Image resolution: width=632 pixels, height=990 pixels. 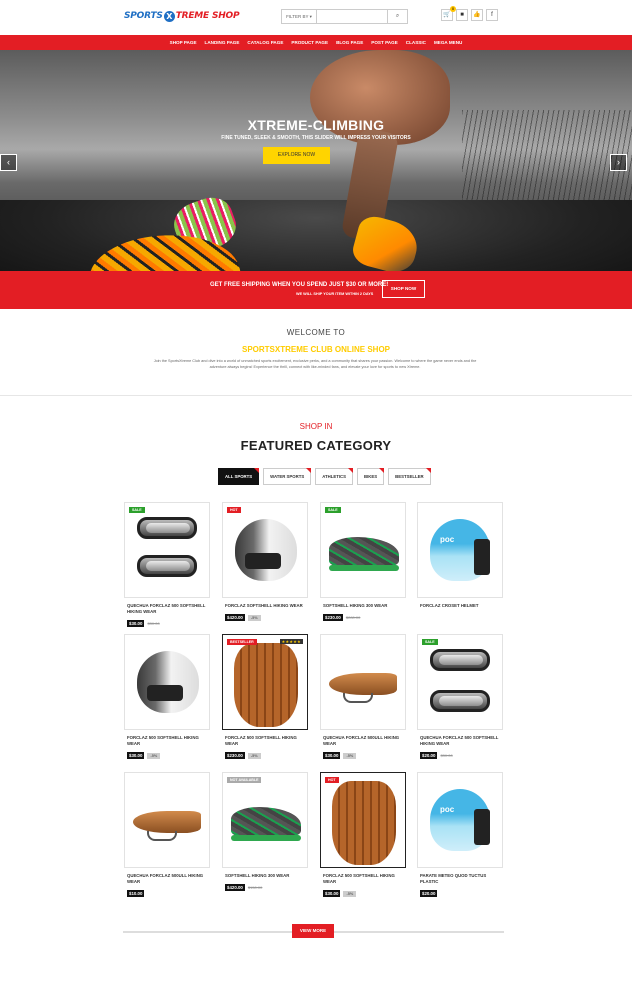 What do you see at coordinates (265, 606) in the screenshot?
I see `product-name: FORCLAZ SOFTSHELL HIKING WEAR` at bounding box center [265, 606].